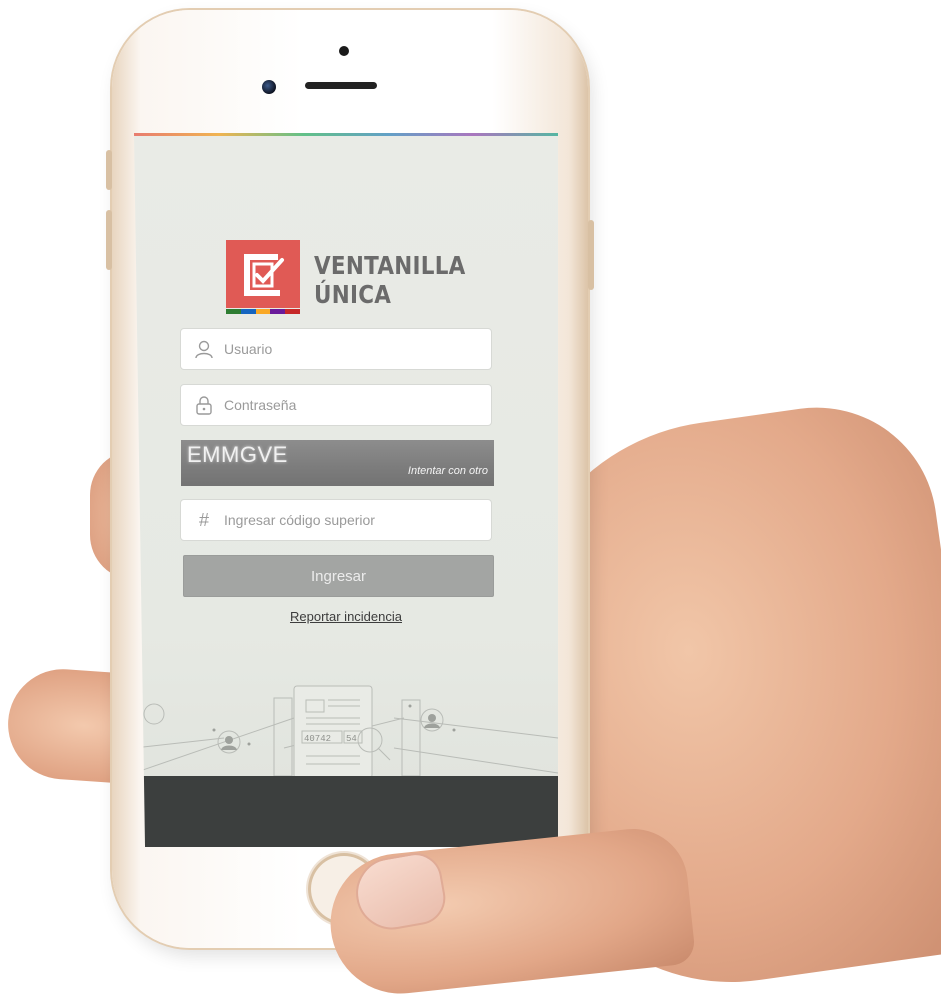 This screenshot has width=941, height=1008. Describe the element at coordinates (204, 349) in the screenshot. I see `user-icon` at that location.